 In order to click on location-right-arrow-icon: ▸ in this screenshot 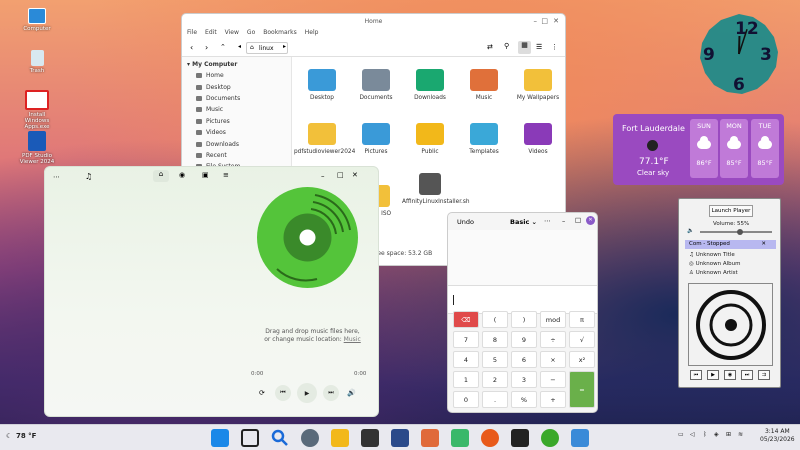, I will do `click(284, 46)`.